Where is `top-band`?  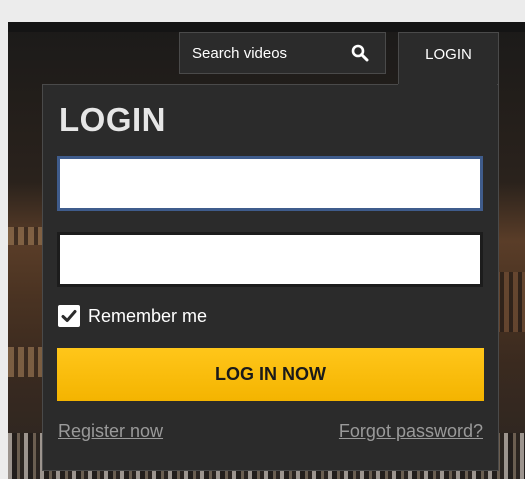
top-band is located at coordinates (266, 27).